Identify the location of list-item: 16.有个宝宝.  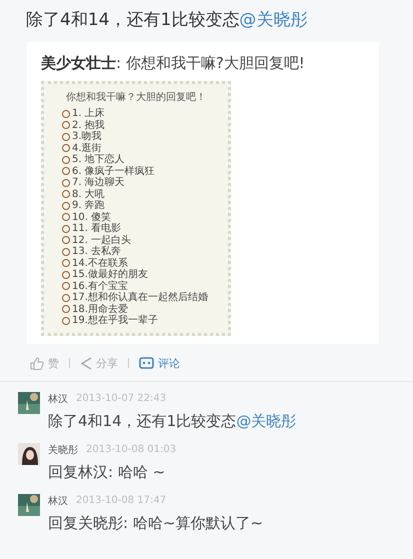
(100, 286).